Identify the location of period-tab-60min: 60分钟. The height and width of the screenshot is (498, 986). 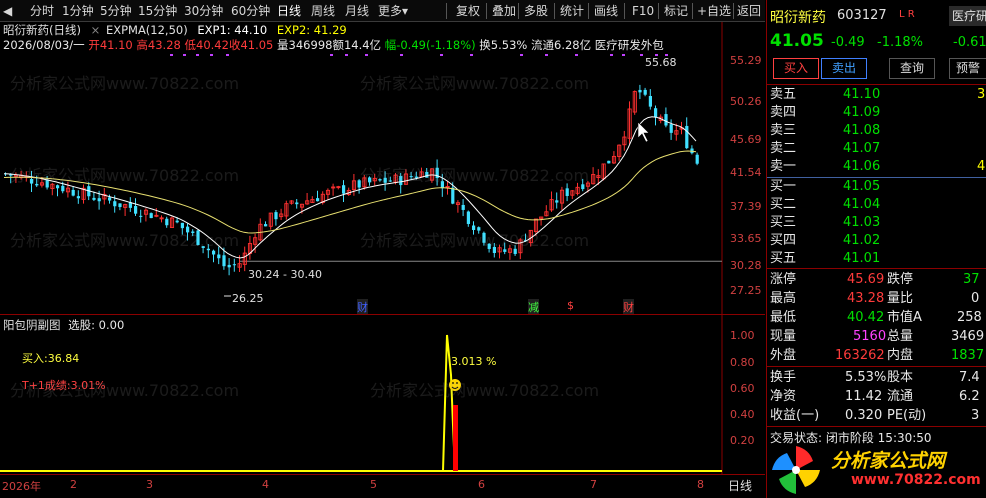
(250, 11).